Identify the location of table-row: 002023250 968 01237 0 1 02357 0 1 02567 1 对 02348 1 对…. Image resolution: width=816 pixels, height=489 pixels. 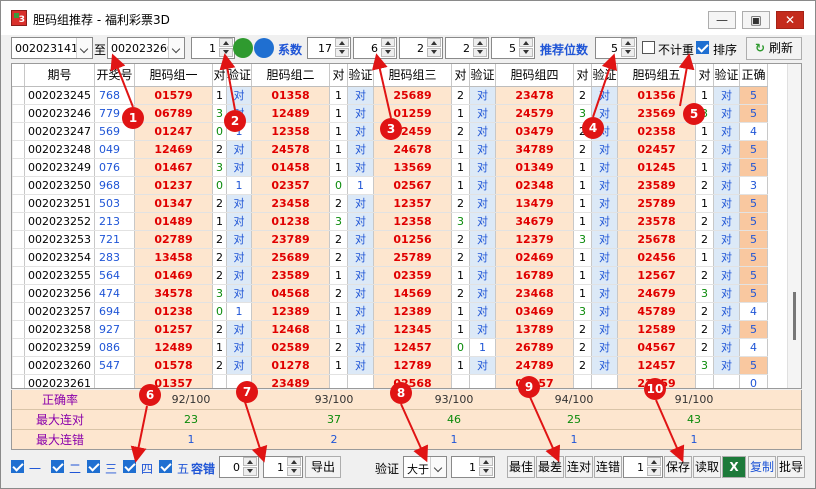
(390, 185).